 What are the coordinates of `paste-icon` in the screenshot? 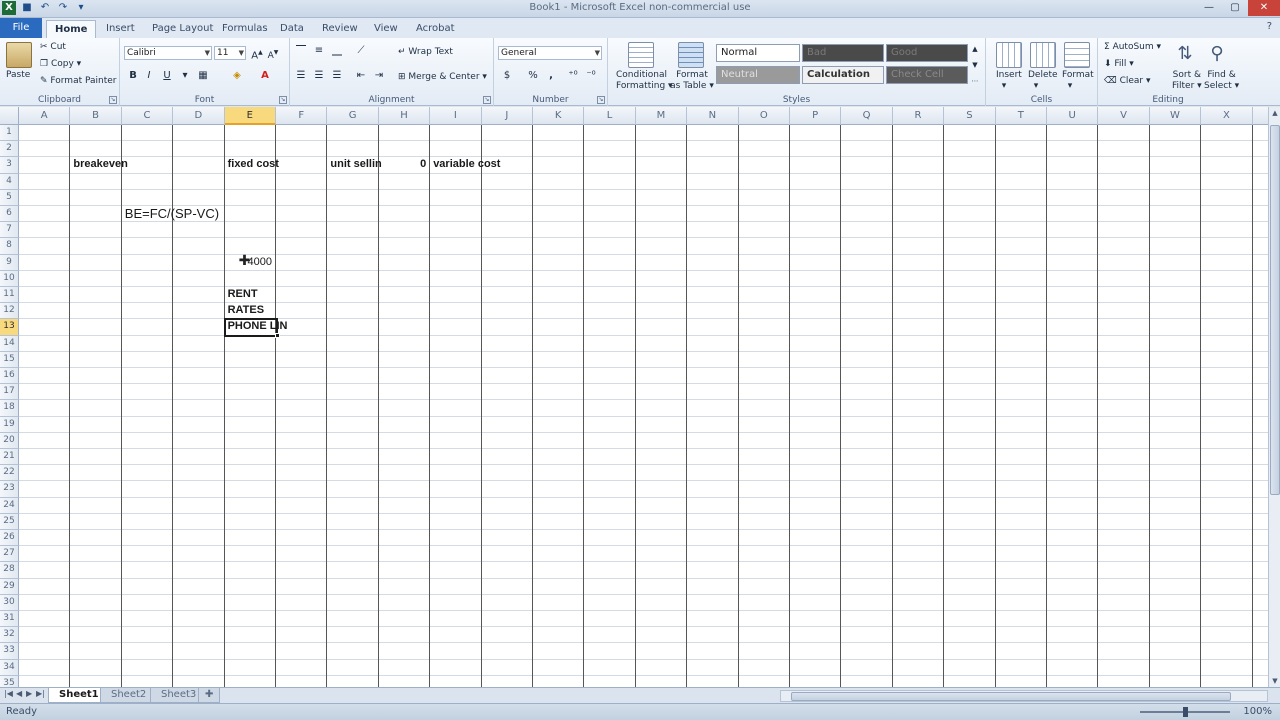 It's located at (19, 55).